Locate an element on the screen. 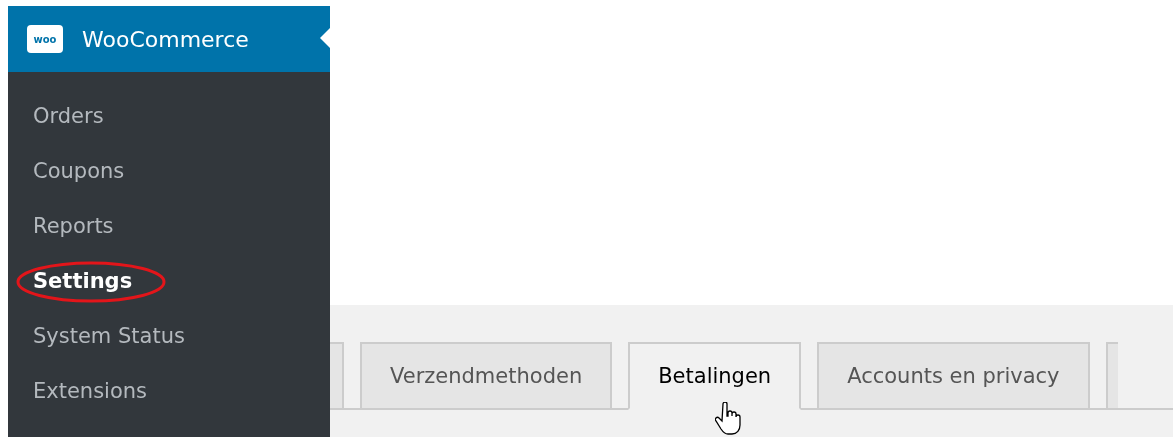 Image resolution: width=1173 pixels, height=437 pixels. menu-item: Extensions is located at coordinates (169, 391).